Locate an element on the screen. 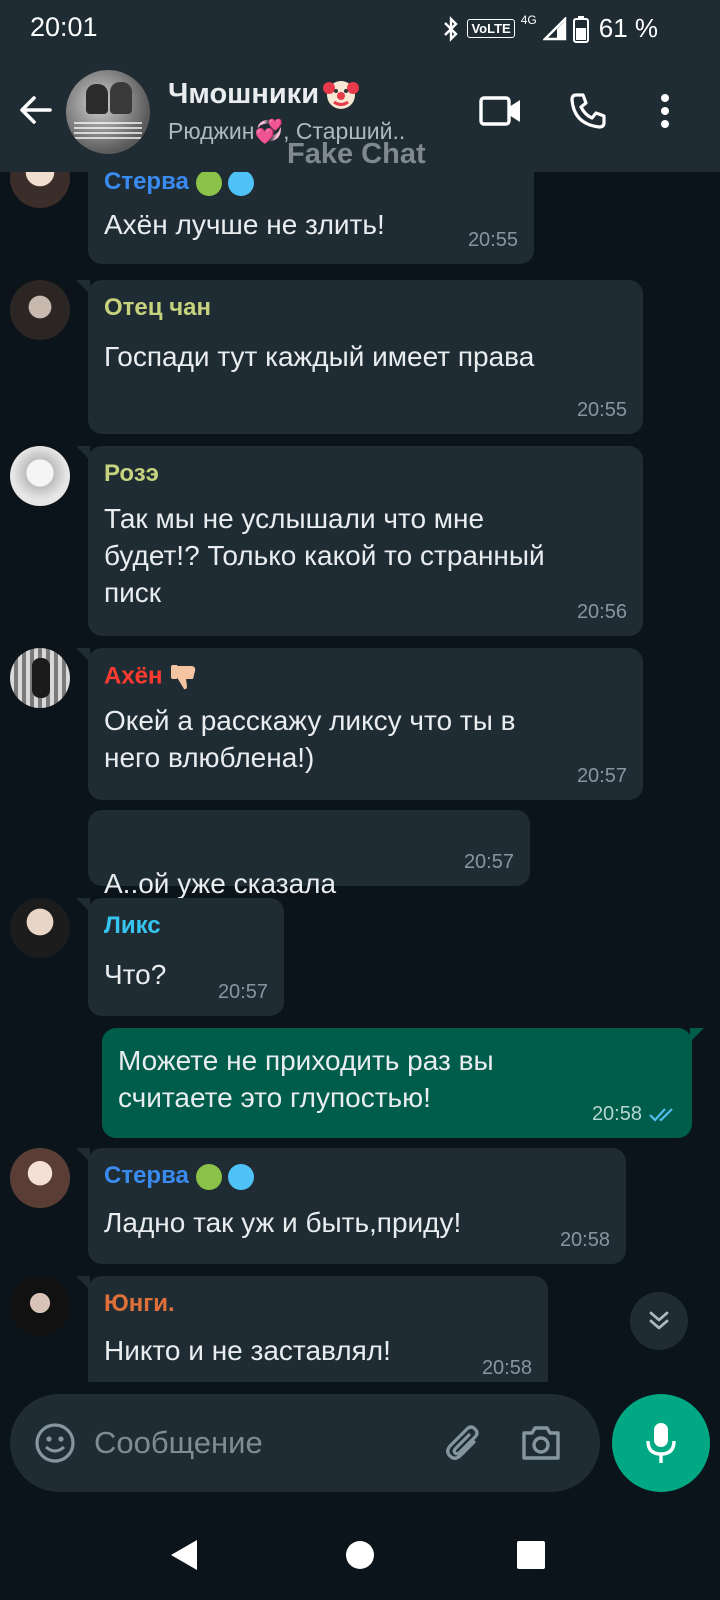 The height and width of the screenshot is (1600, 720). network-type: 4G is located at coordinates (528, 20).